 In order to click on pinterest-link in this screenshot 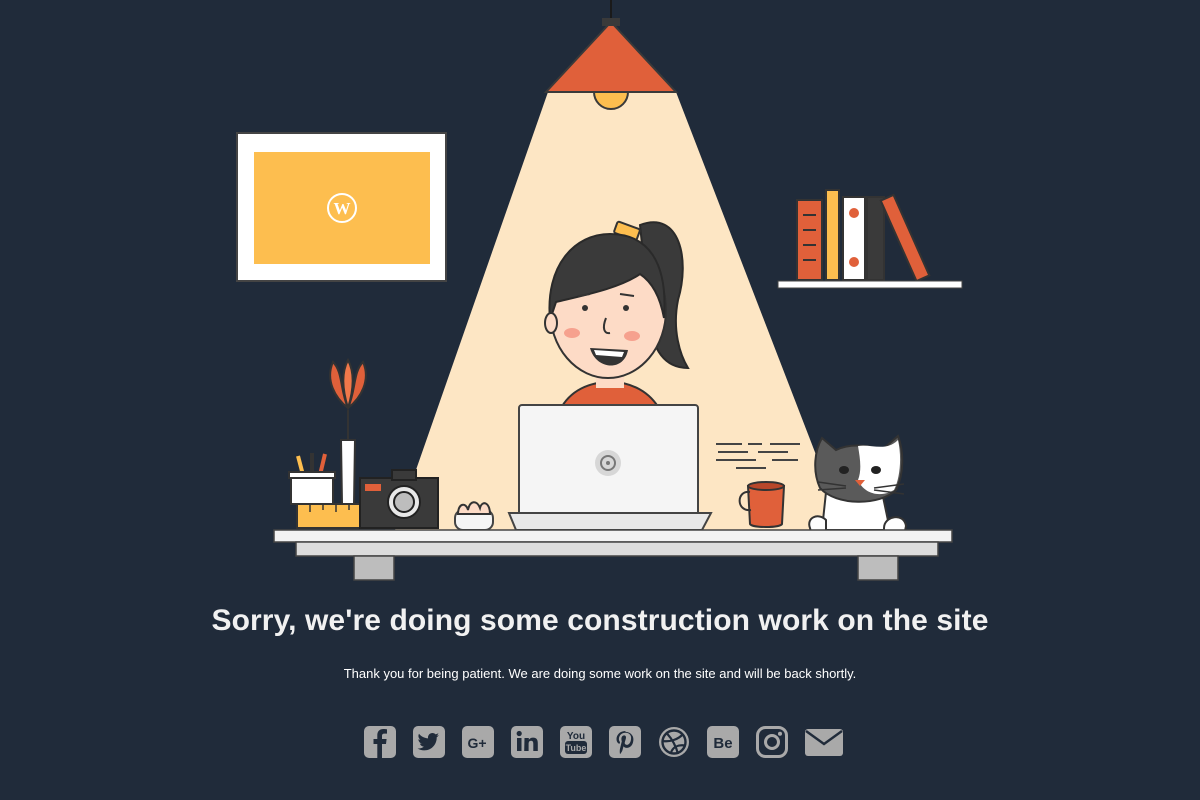, I will do `click(624, 742)`.